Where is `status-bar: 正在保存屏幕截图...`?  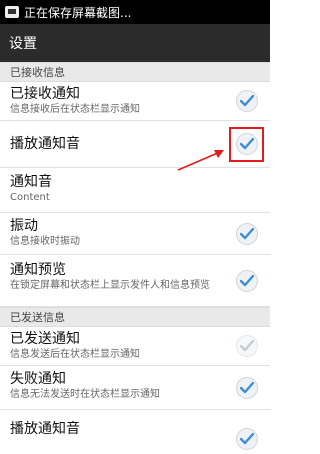 status-bar: 正在保存屏幕截图... is located at coordinates (135, 12).